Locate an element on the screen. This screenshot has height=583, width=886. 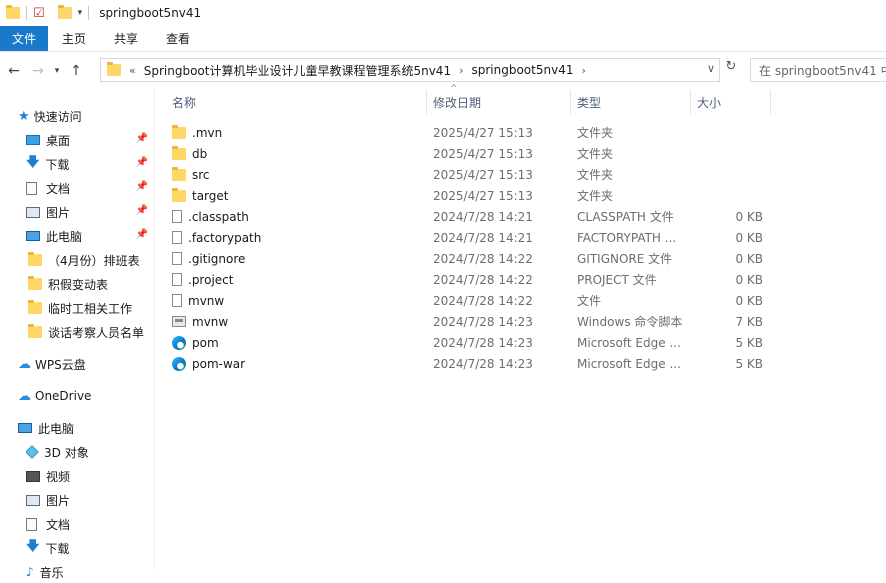
sidebar-item-pictures-pc: 图片 is located at coordinates (90, 500).